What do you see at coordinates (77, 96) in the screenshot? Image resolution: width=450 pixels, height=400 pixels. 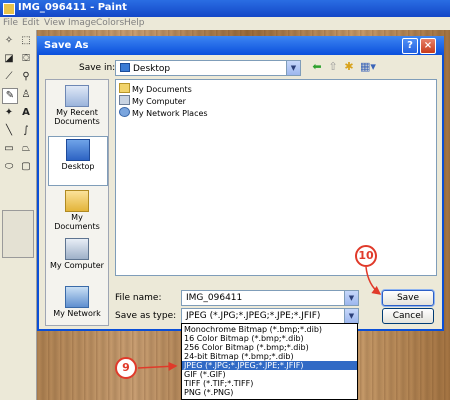 I see `recent-documents-icon` at bounding box center [77, 96].